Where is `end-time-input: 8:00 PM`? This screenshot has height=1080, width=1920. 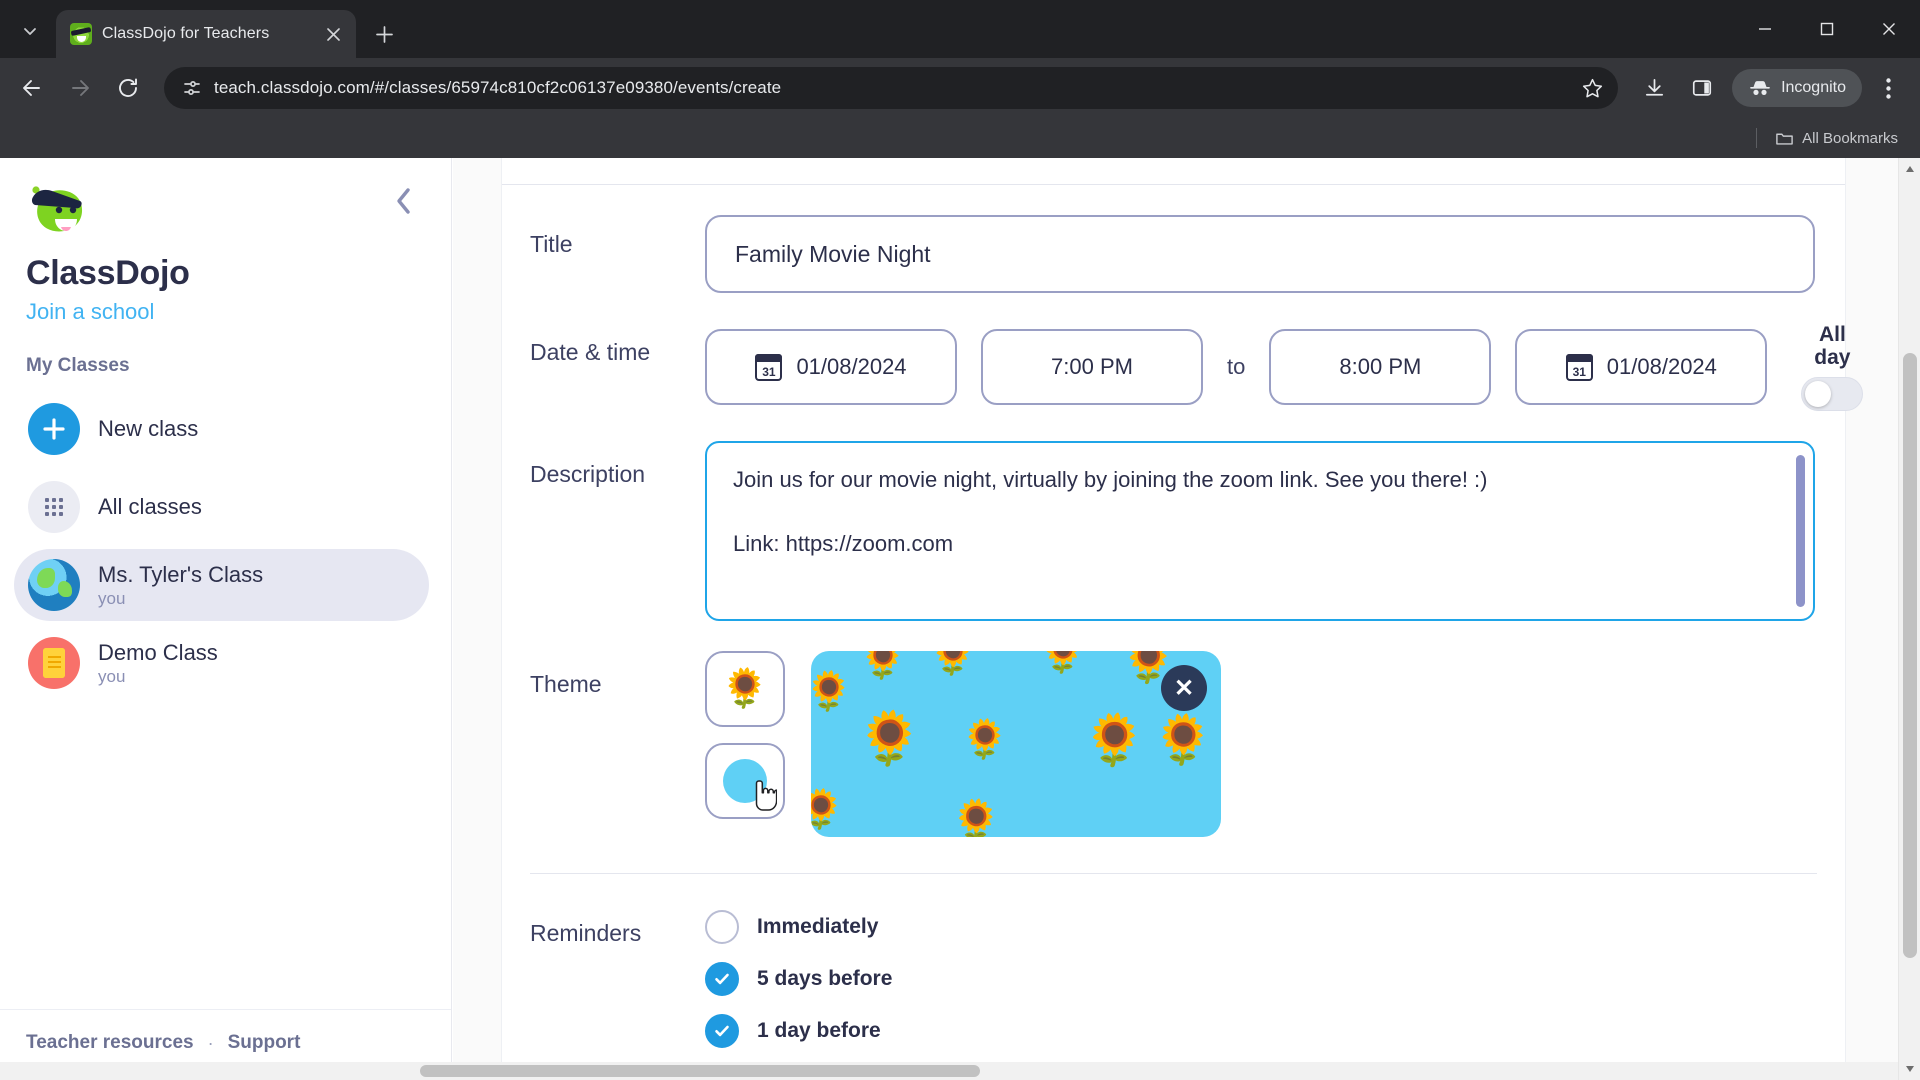 end-time-input: 8:00 PM is located at coordinates (1380, 367).